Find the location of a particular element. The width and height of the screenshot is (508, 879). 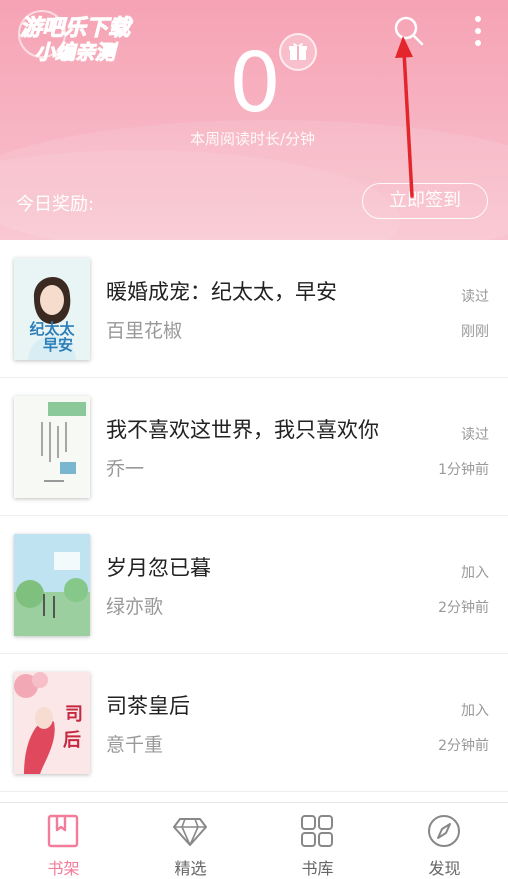

watermark-logo: 游吧乐下载 小编亲测 is located at coordinates (80, 38).